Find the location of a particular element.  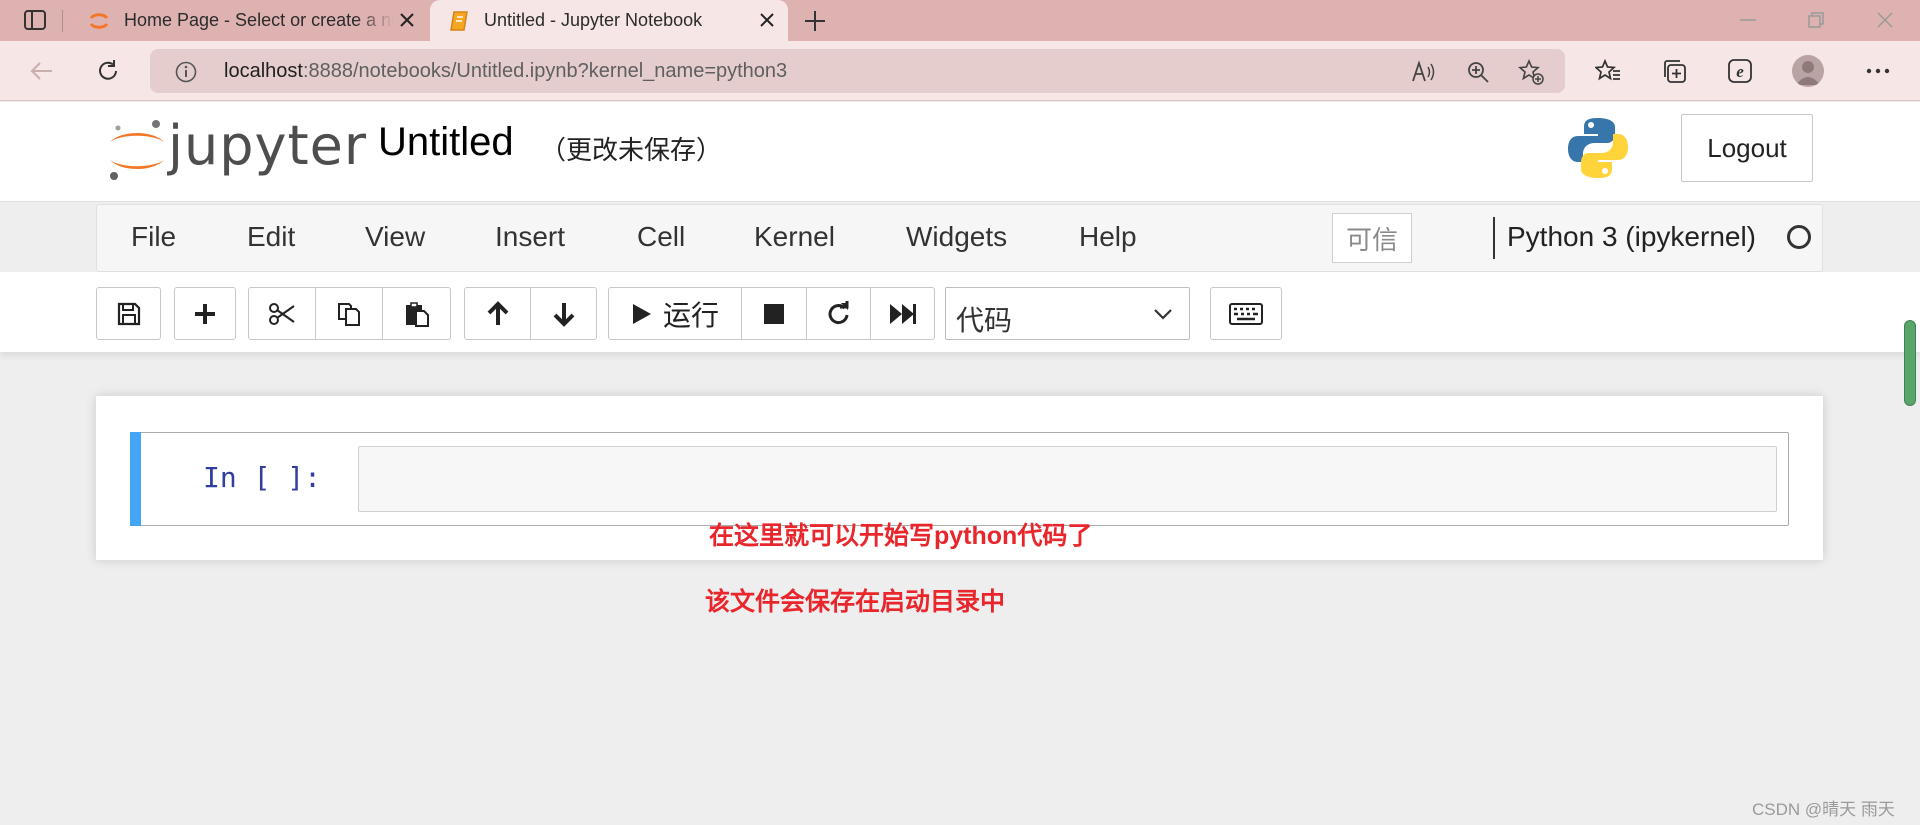

stop-icon is located at coordinates (774, 313).